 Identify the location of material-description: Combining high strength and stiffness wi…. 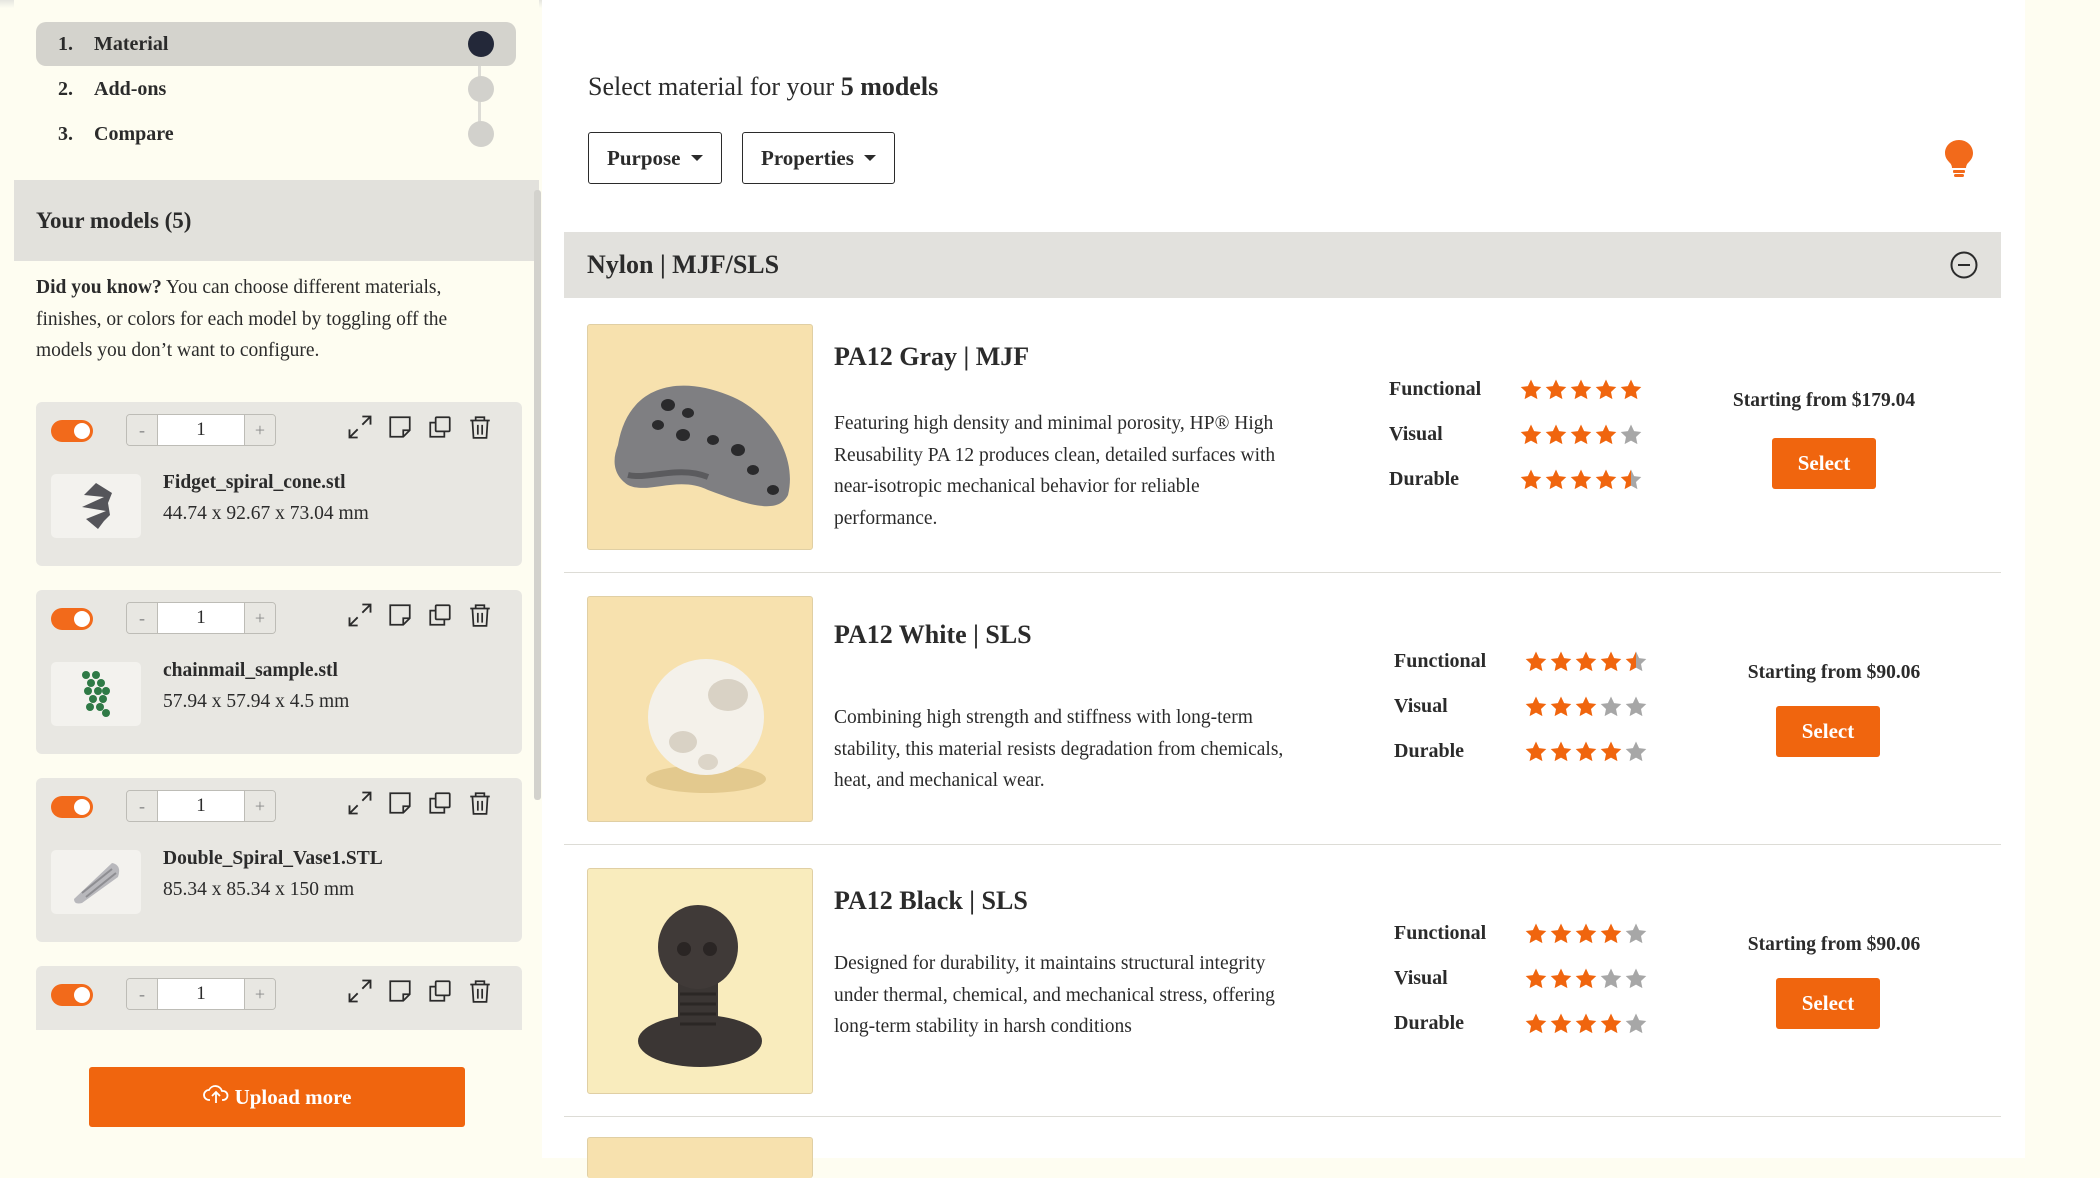
(1059, 749).